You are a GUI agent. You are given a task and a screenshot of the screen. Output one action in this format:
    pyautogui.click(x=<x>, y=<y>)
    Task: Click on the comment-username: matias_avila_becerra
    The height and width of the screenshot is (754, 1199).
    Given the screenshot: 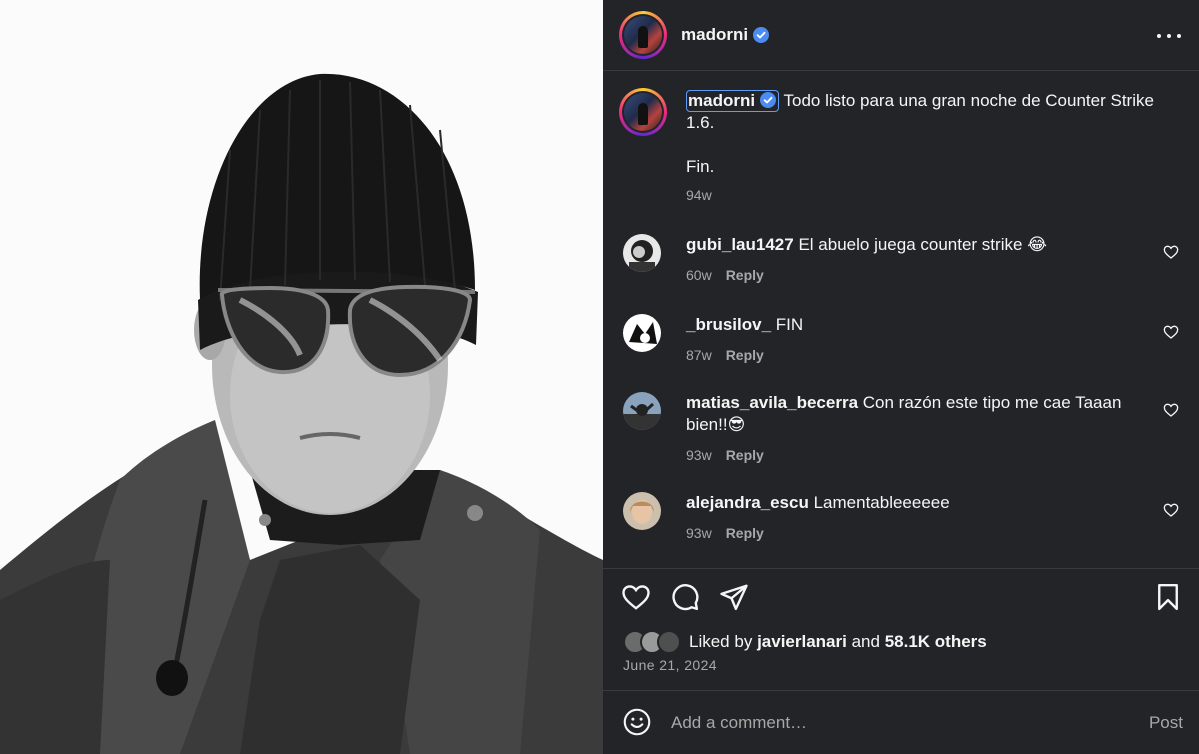 What is the action you would take?
    pyautogui.click(x=772, y=402)
    